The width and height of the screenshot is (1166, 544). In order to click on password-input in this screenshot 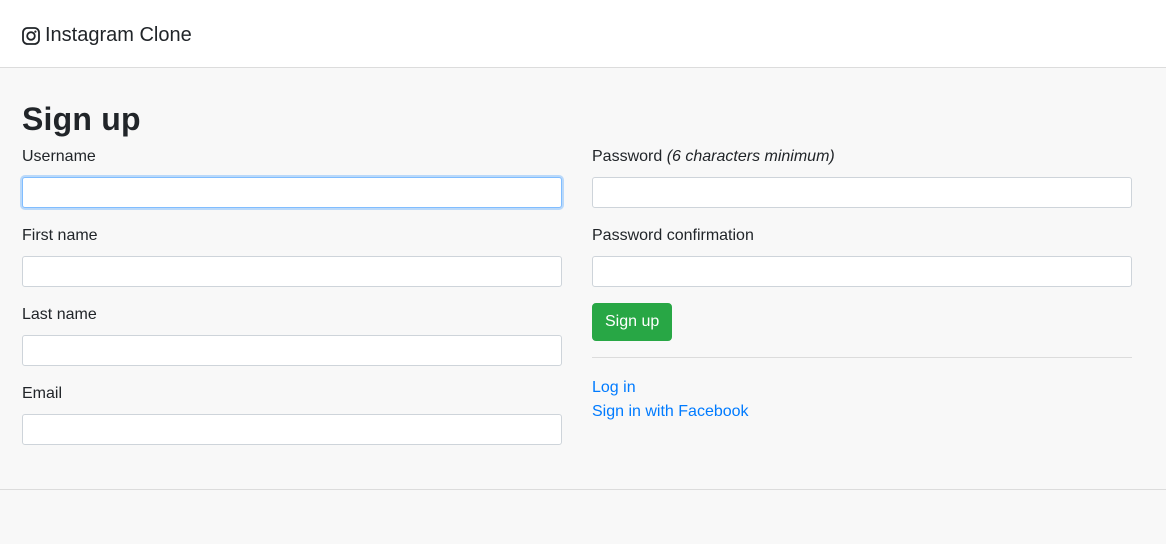, I will do `click(862, 192)`.